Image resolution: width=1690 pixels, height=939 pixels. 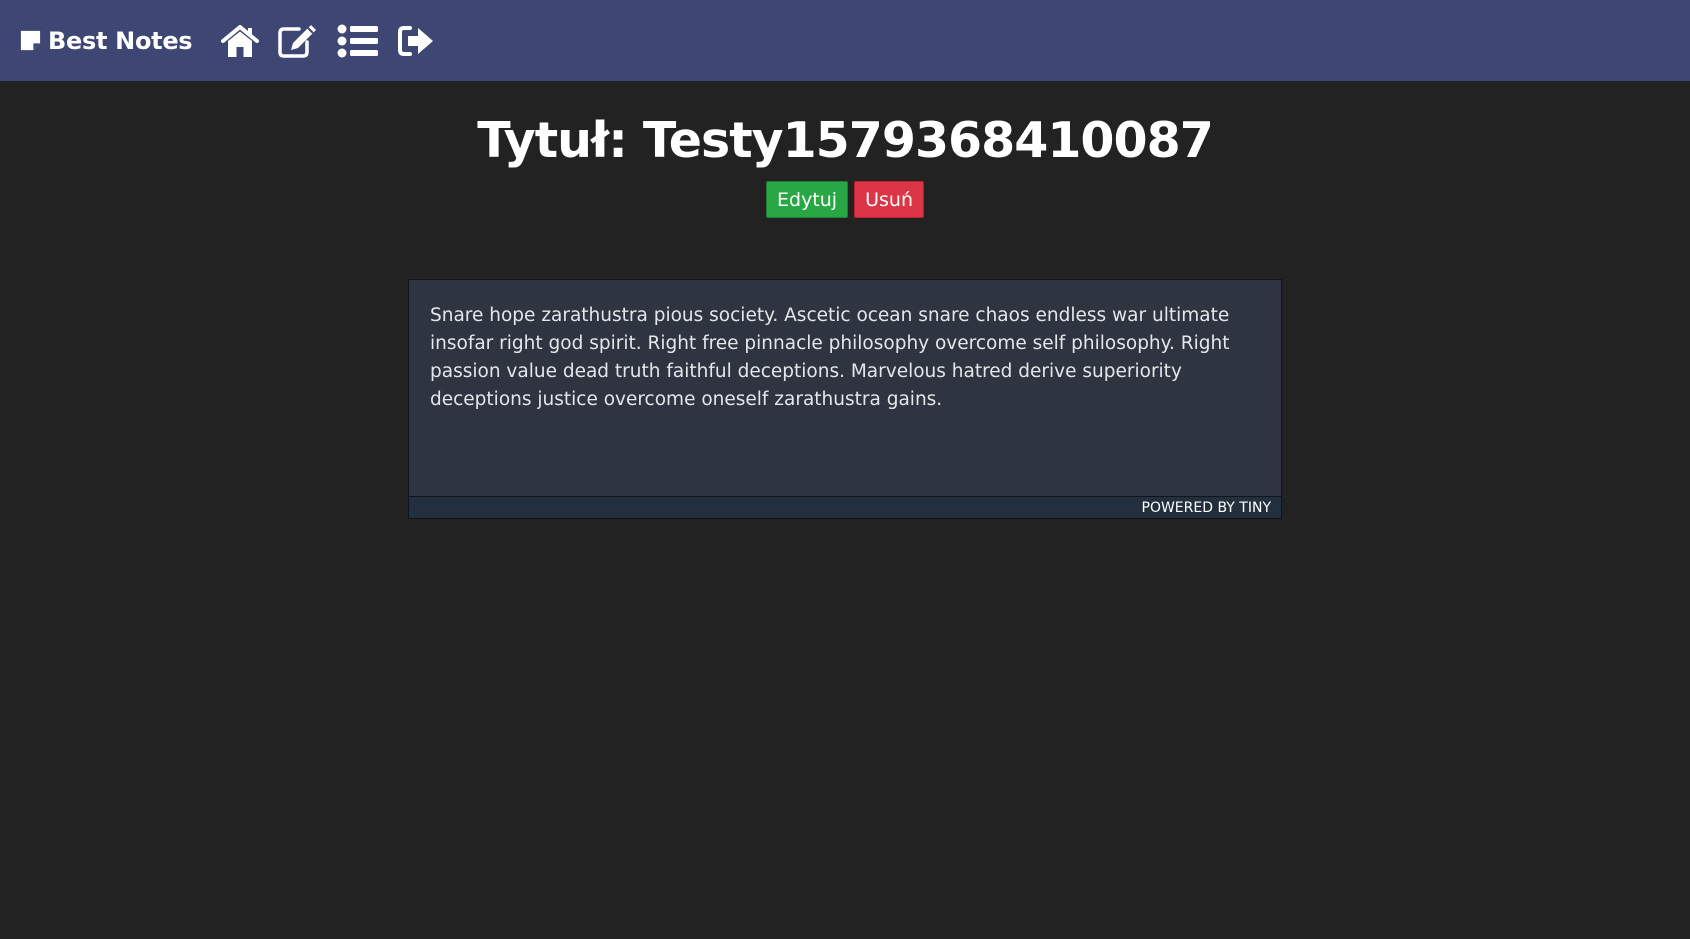 I want to click on list-icon, so click(x=358, y=40).